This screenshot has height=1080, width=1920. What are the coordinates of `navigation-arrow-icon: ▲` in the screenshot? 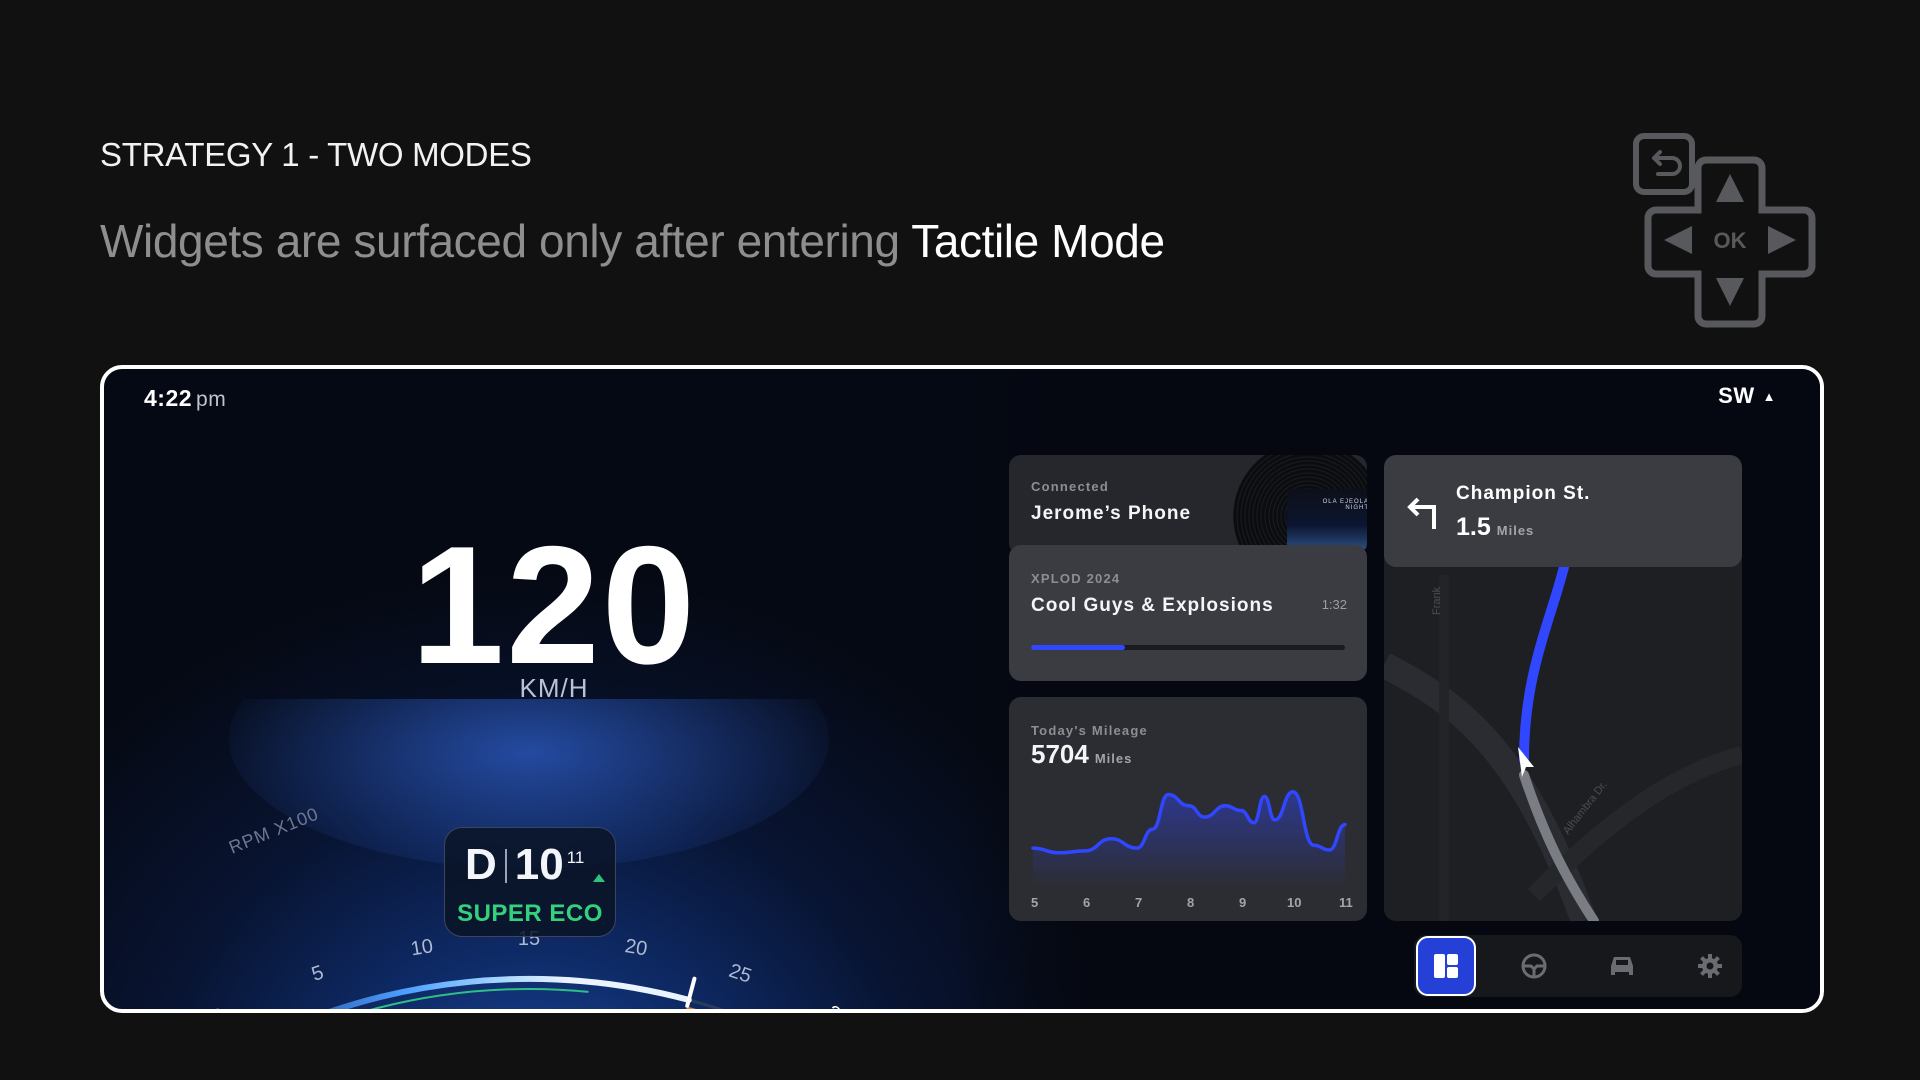 It's located at (1769, 396).